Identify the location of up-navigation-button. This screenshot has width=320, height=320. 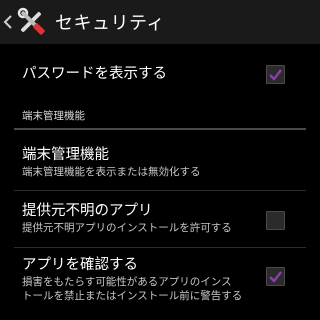
(24, 22).